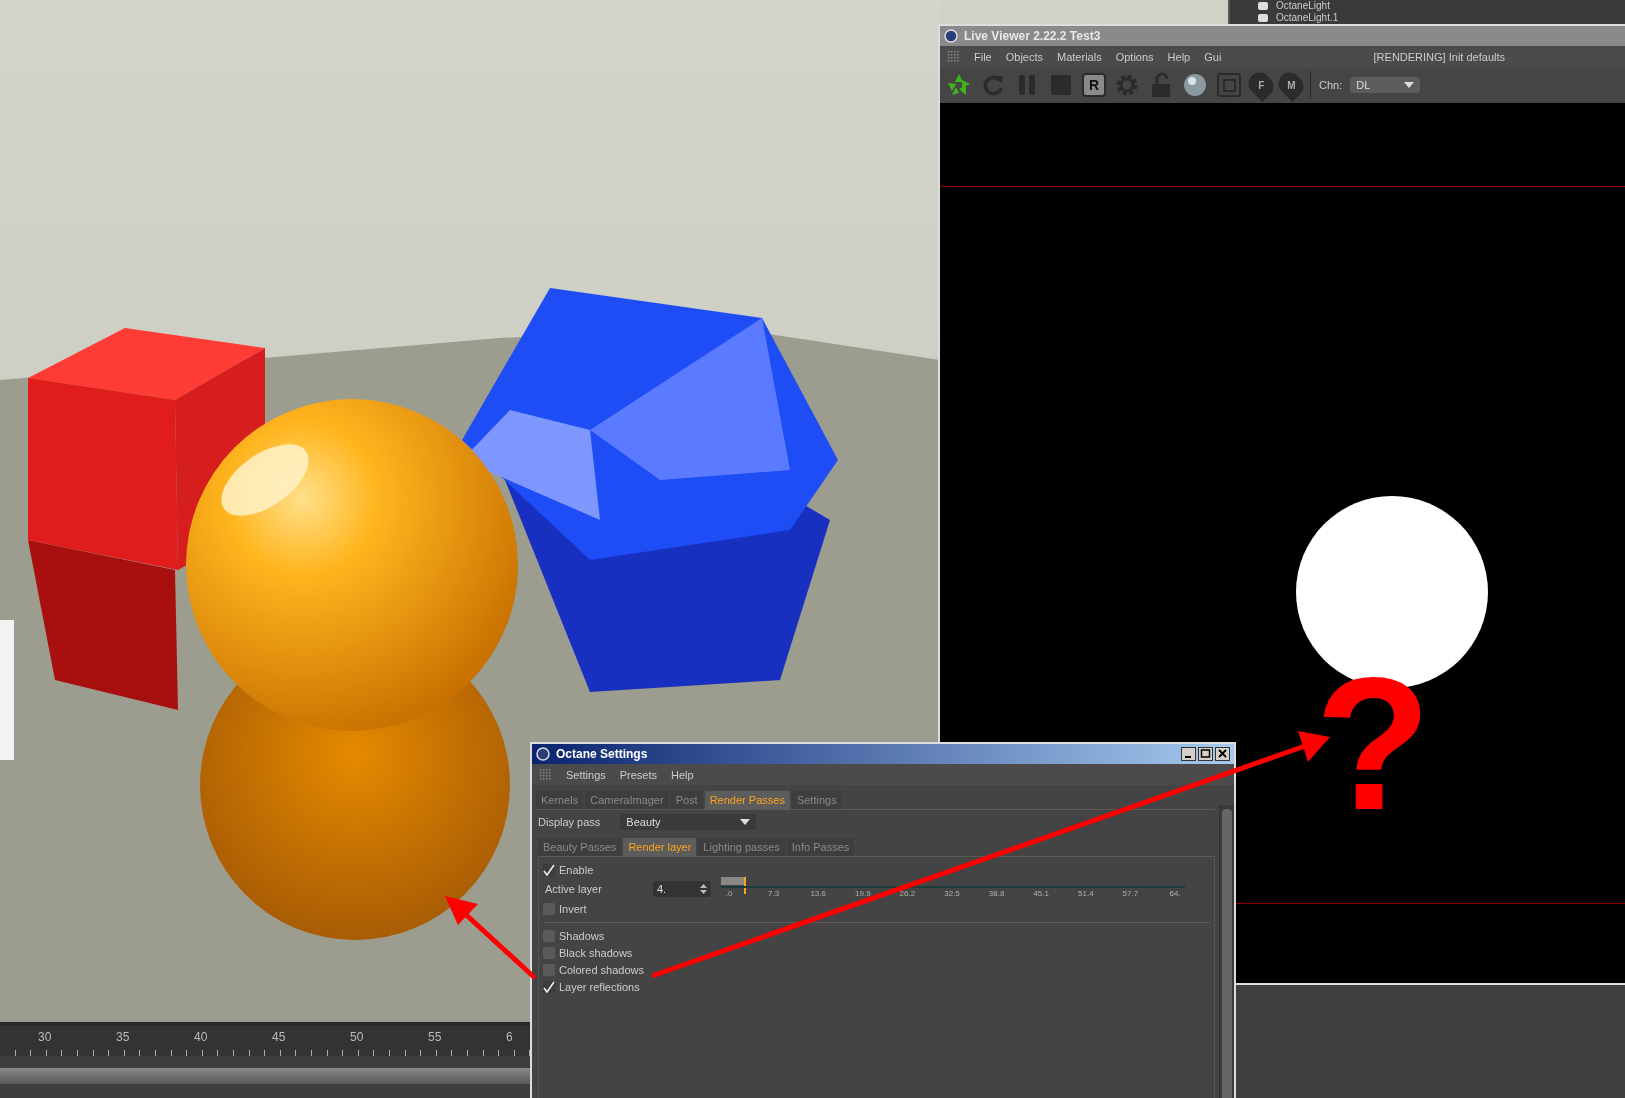 This screenshot has height=1098, width=1625. What do you see at coordinates (1373, 743) in the screenshot?
I see `question-mark-annotation: ?` at bounding box center [1373, 743].